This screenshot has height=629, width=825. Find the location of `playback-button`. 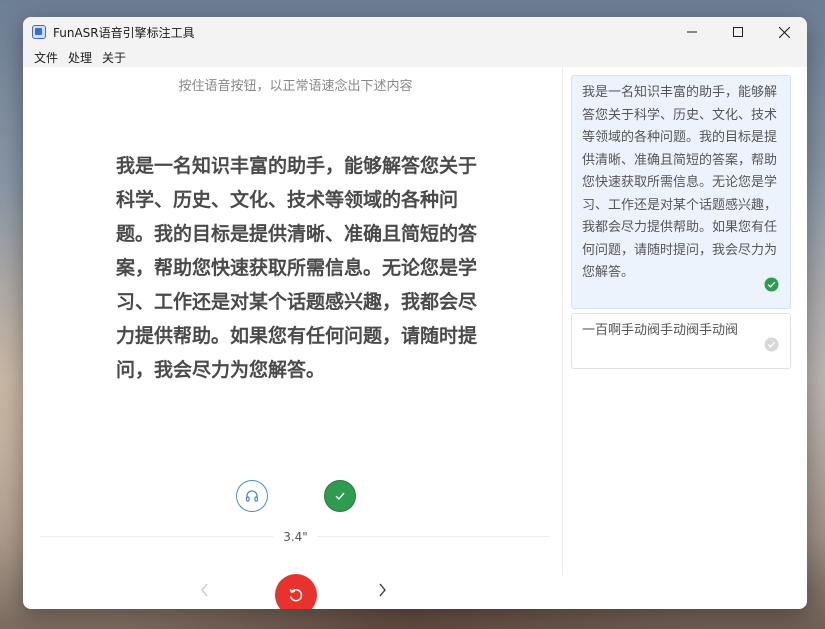

playback-button is located at coordinates (252, 496).